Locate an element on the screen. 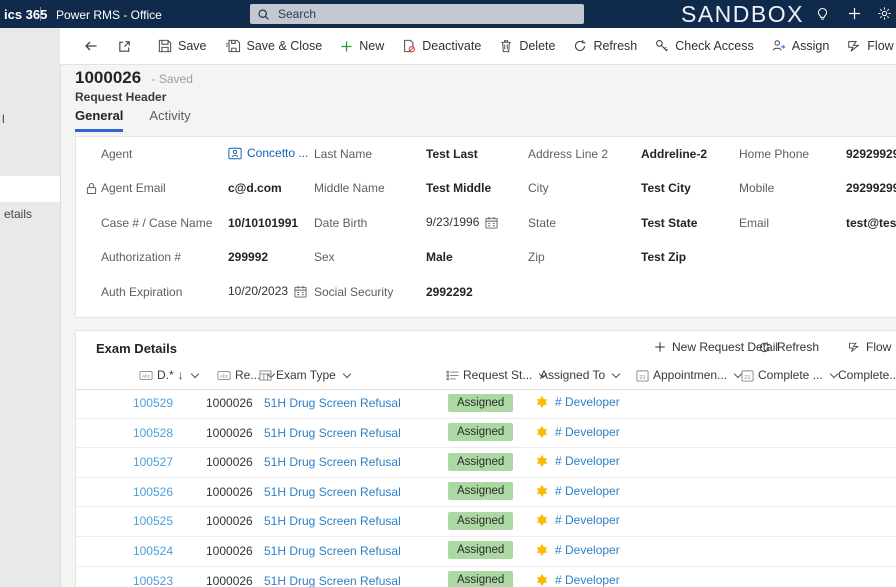  save-icon is located at coordinates (165, 46).